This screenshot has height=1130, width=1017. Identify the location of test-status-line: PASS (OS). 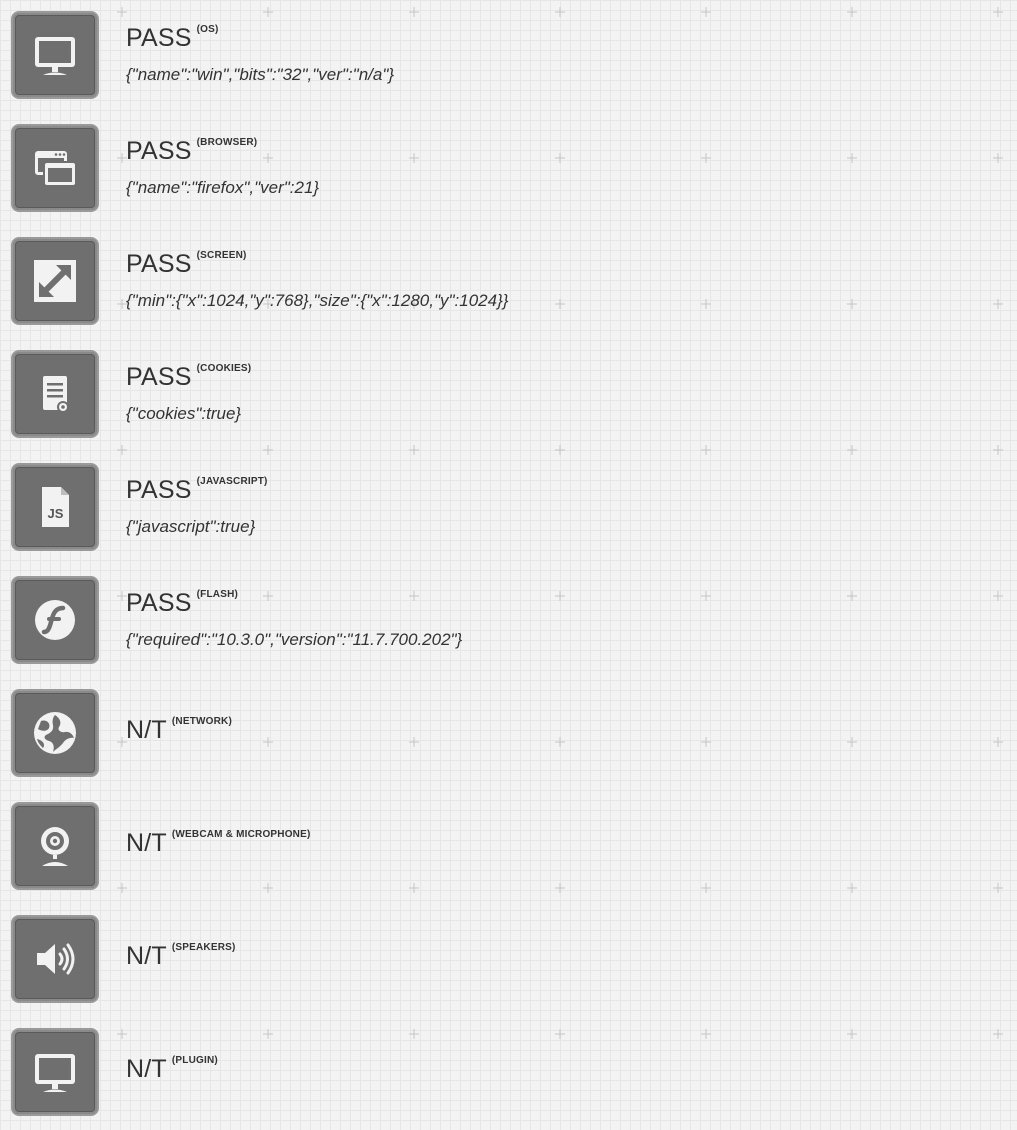
(172, 38).